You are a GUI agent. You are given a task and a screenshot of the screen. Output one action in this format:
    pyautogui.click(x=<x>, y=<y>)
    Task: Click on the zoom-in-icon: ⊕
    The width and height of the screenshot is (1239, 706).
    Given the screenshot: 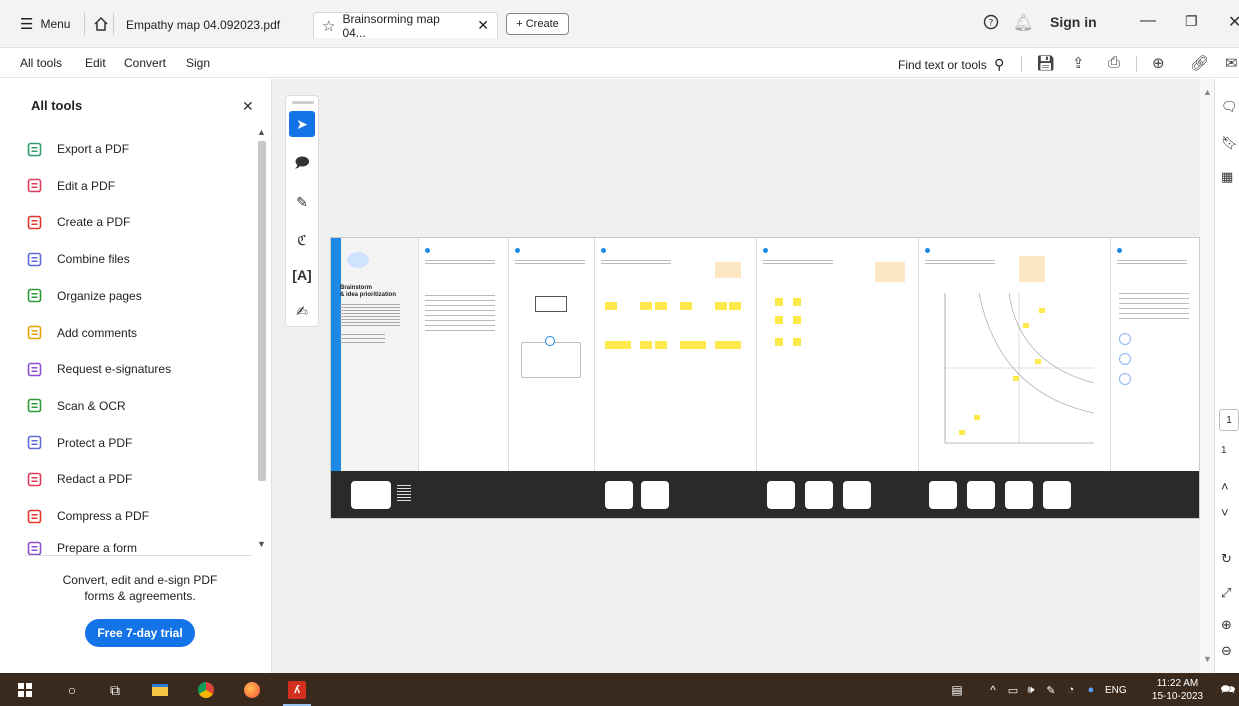 What is the action you would take?
    pyautogui.click(x=1226, y=625)
    